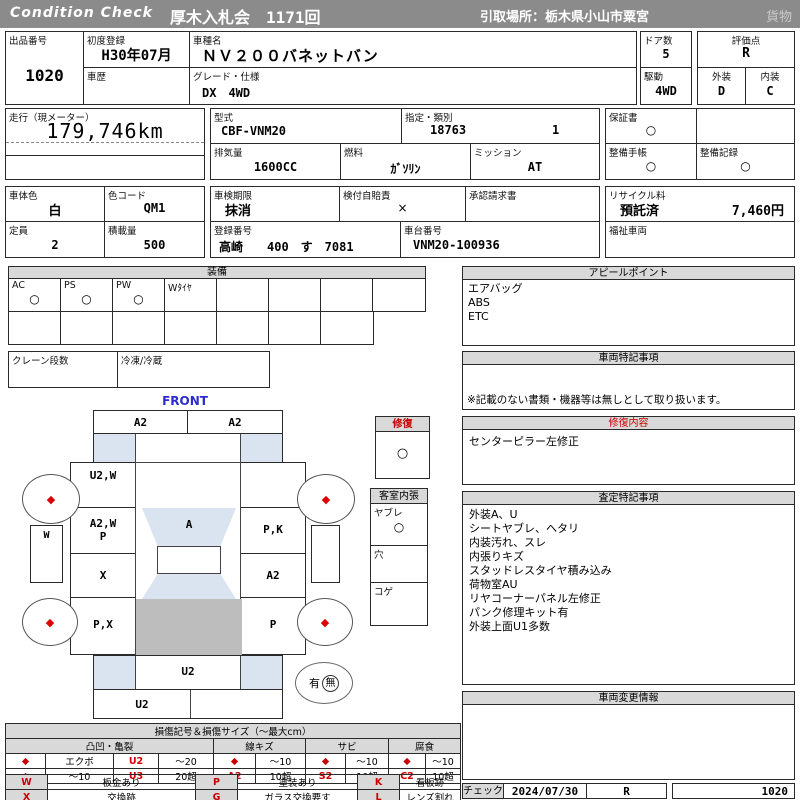 Image resolution: width=800 pixels, height=800 pixels. I want to click on load-label: 積載量, so click(122, 231).